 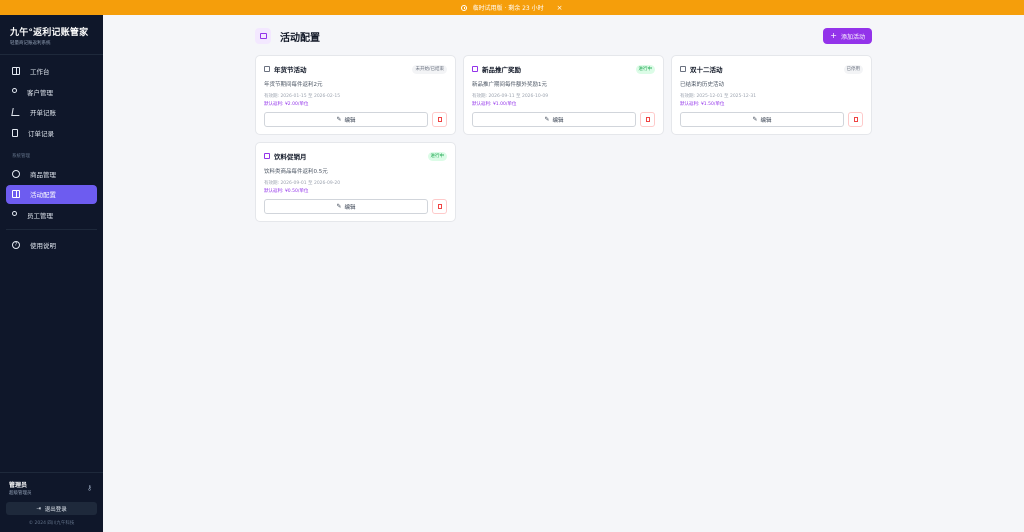 What do you see at coordinates (51, 71) in the screenshot?
I see `sidebar-item-dashboard: 工作台` at bounding box center [51, 71].